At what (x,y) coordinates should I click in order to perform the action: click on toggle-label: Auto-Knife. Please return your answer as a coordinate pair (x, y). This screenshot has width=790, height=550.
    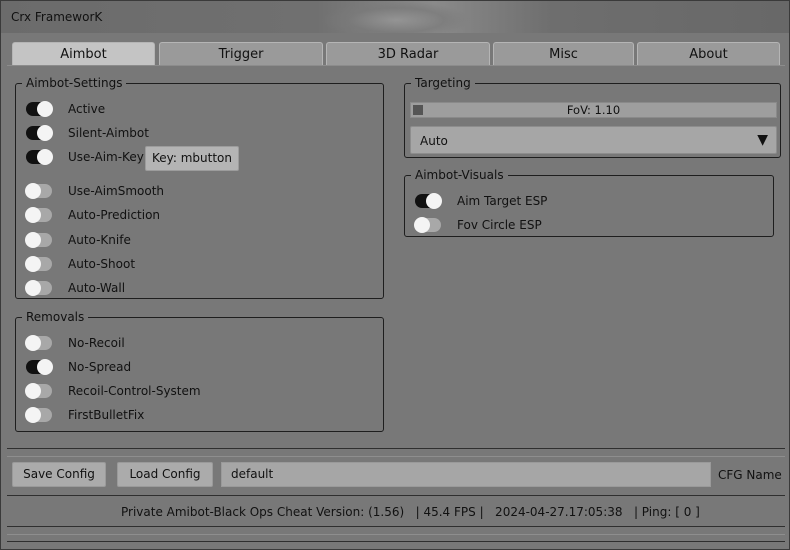
    Looking at the image, I should click on (99, 240).